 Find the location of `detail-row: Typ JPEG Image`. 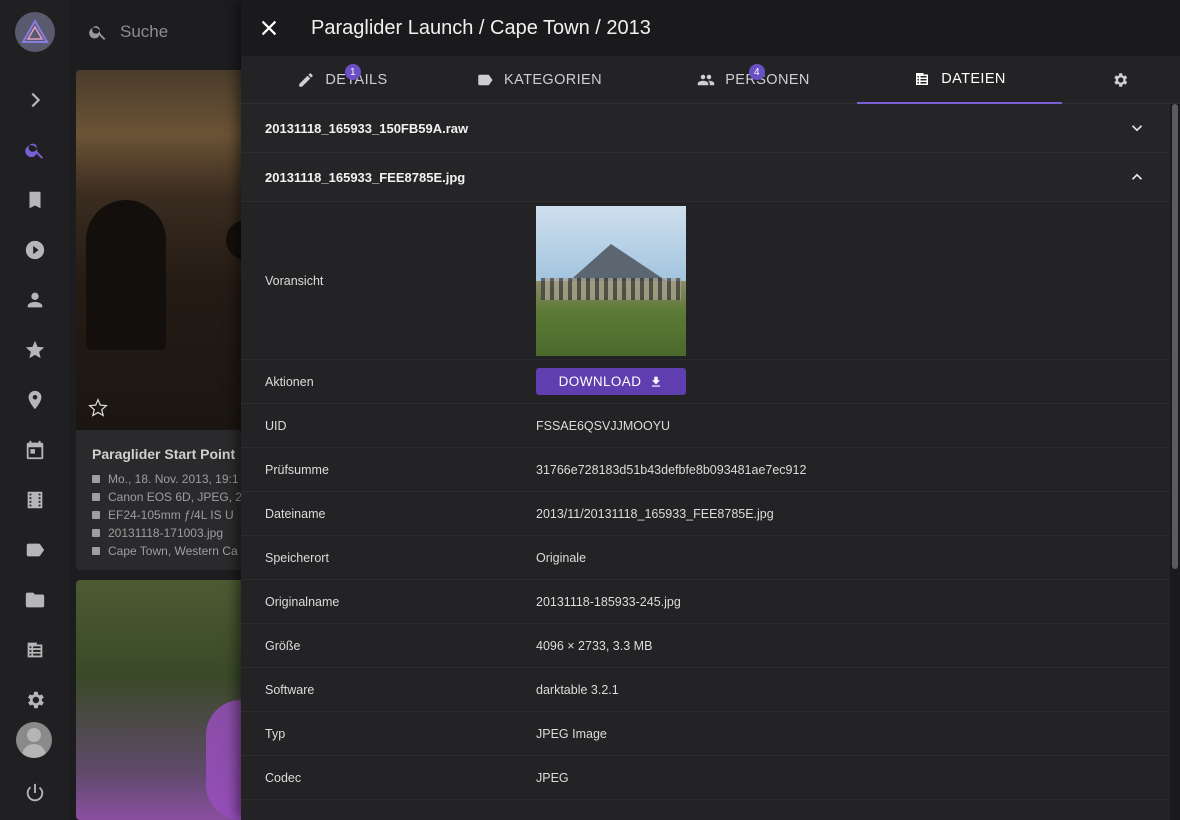

detail-row: Typ JPEG Image is located at coordinates (705, 734).